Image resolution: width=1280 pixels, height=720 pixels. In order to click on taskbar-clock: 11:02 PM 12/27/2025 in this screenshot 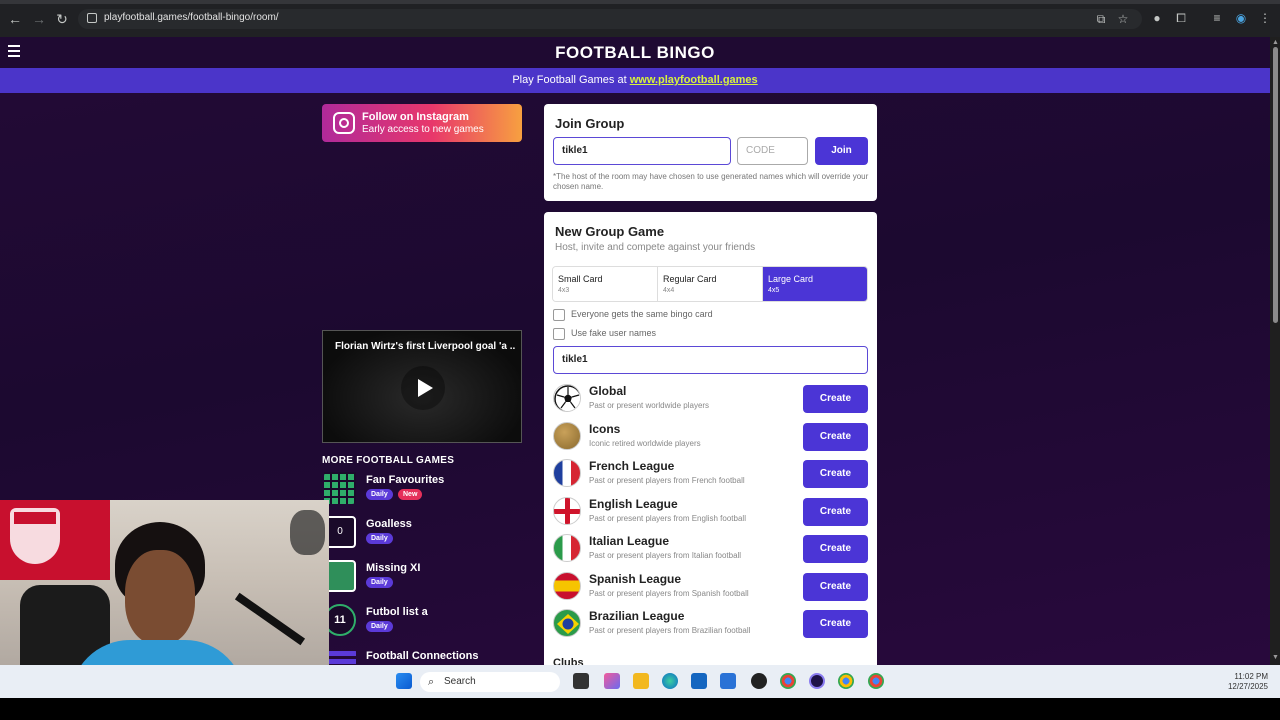, I will do `click(1245, 682)`.